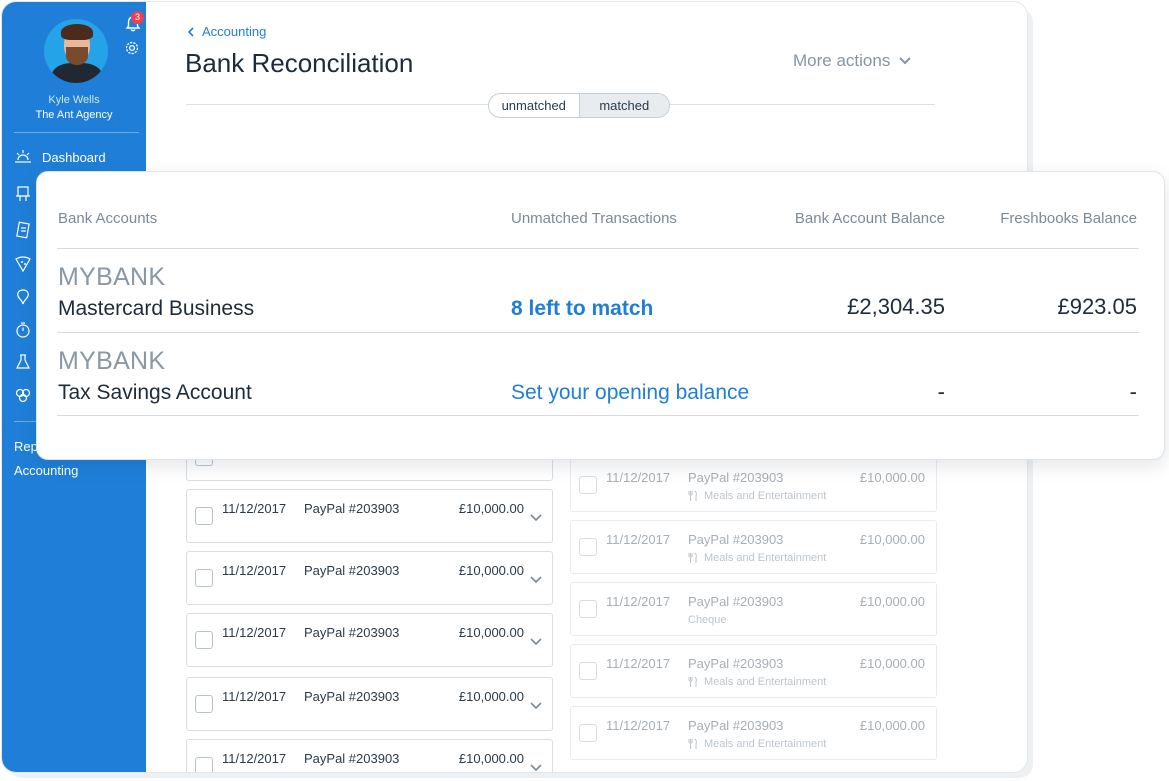 The image size is (1169, 781). Describe the element at coordinates (941, 391) in the screenshot. I see `bank-balance: -` at that location.